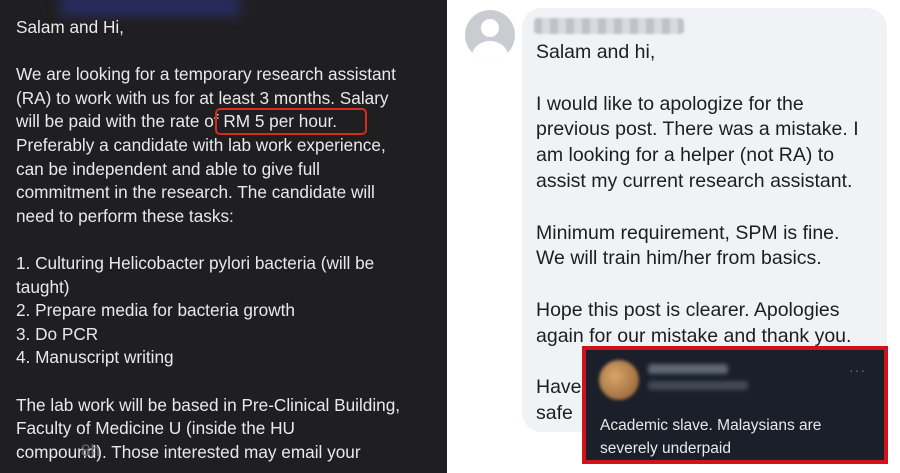 This screenshot has width=900, height=473. I want to click on avatar, so click(490, 35).